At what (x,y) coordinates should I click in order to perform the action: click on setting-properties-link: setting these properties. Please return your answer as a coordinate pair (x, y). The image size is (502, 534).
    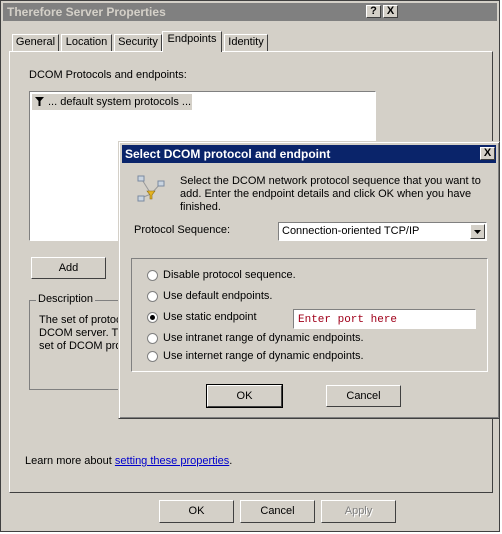
    Looking at the image, I should click on (172, 461).